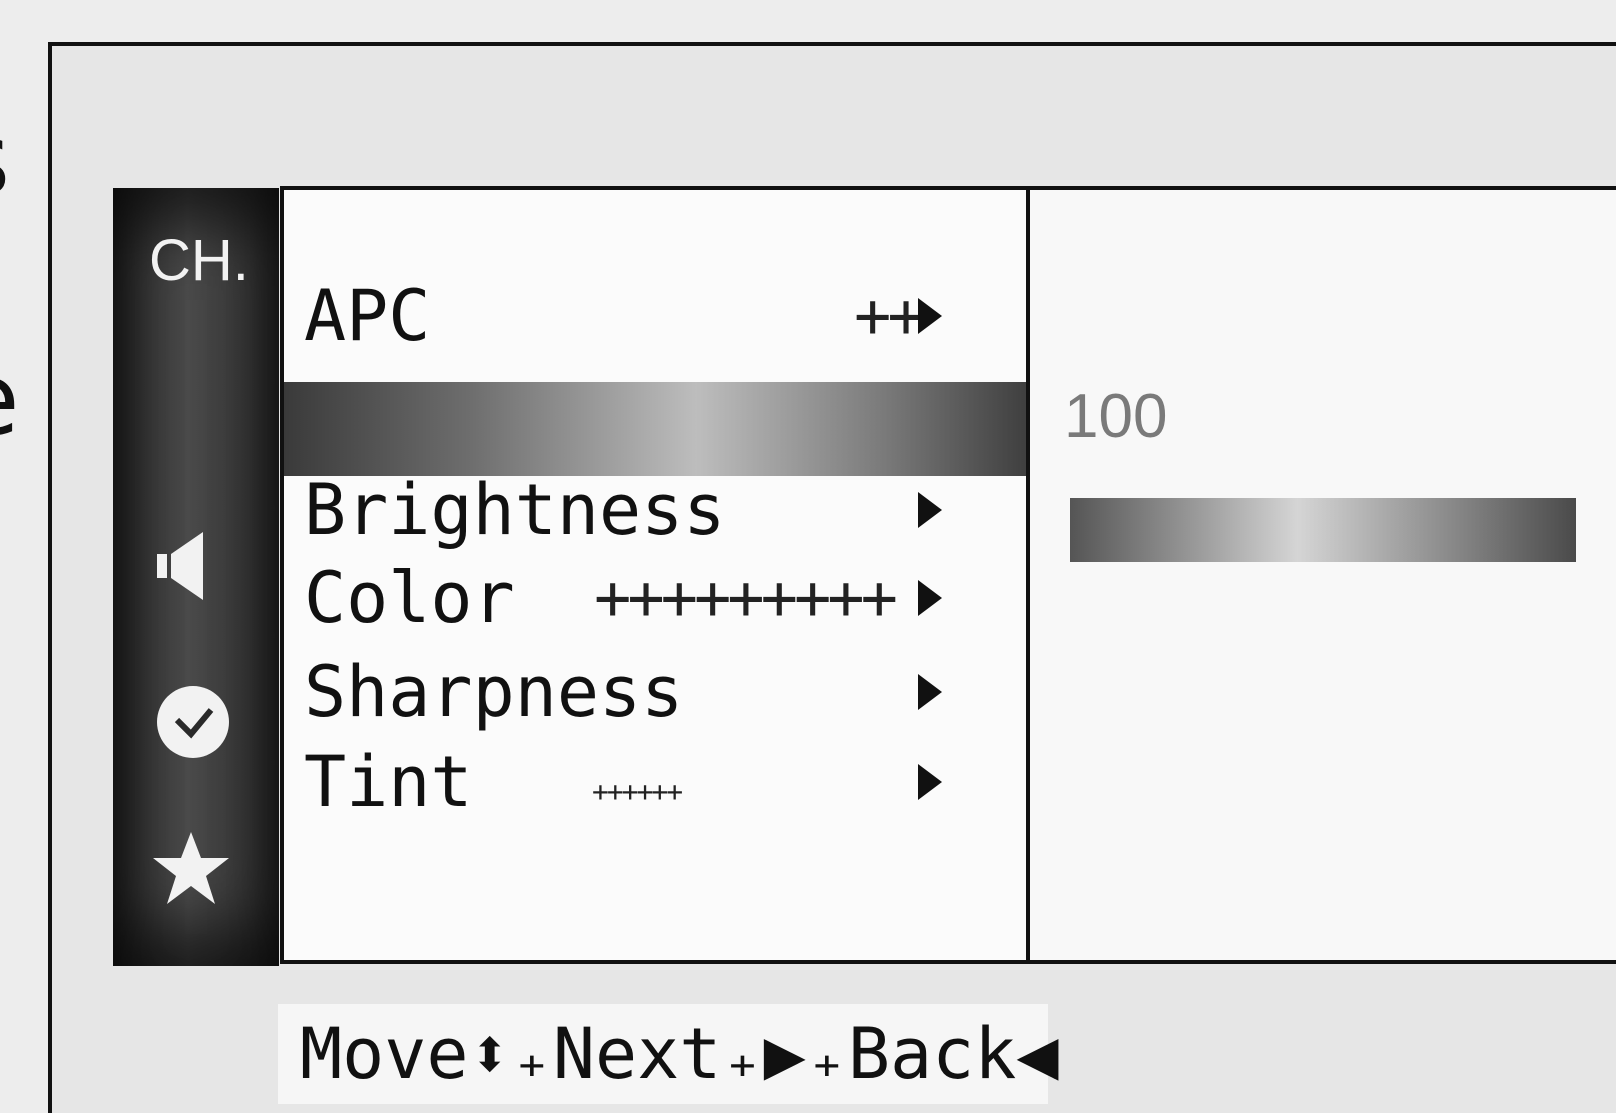  I want to click on level-slider, so click(1323, 530).